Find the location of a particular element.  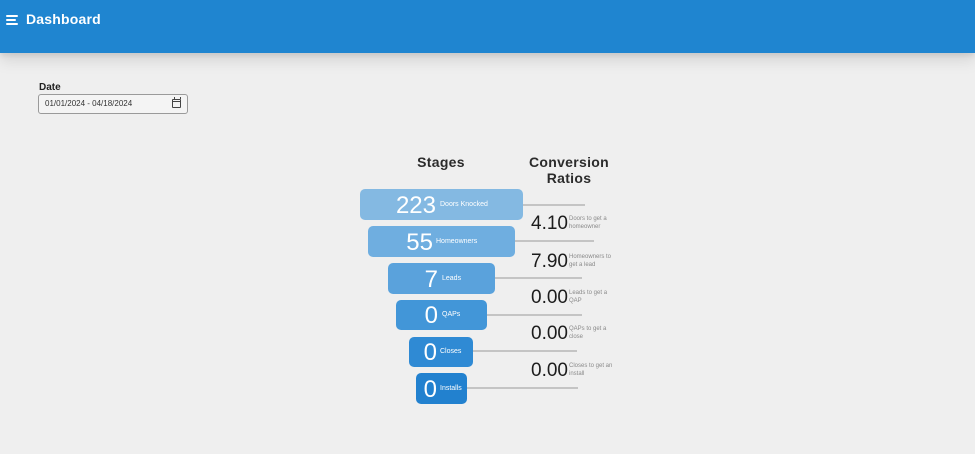

stage-doors-knocked: 223 Doors Knocked is located at coordinates (441, 204).